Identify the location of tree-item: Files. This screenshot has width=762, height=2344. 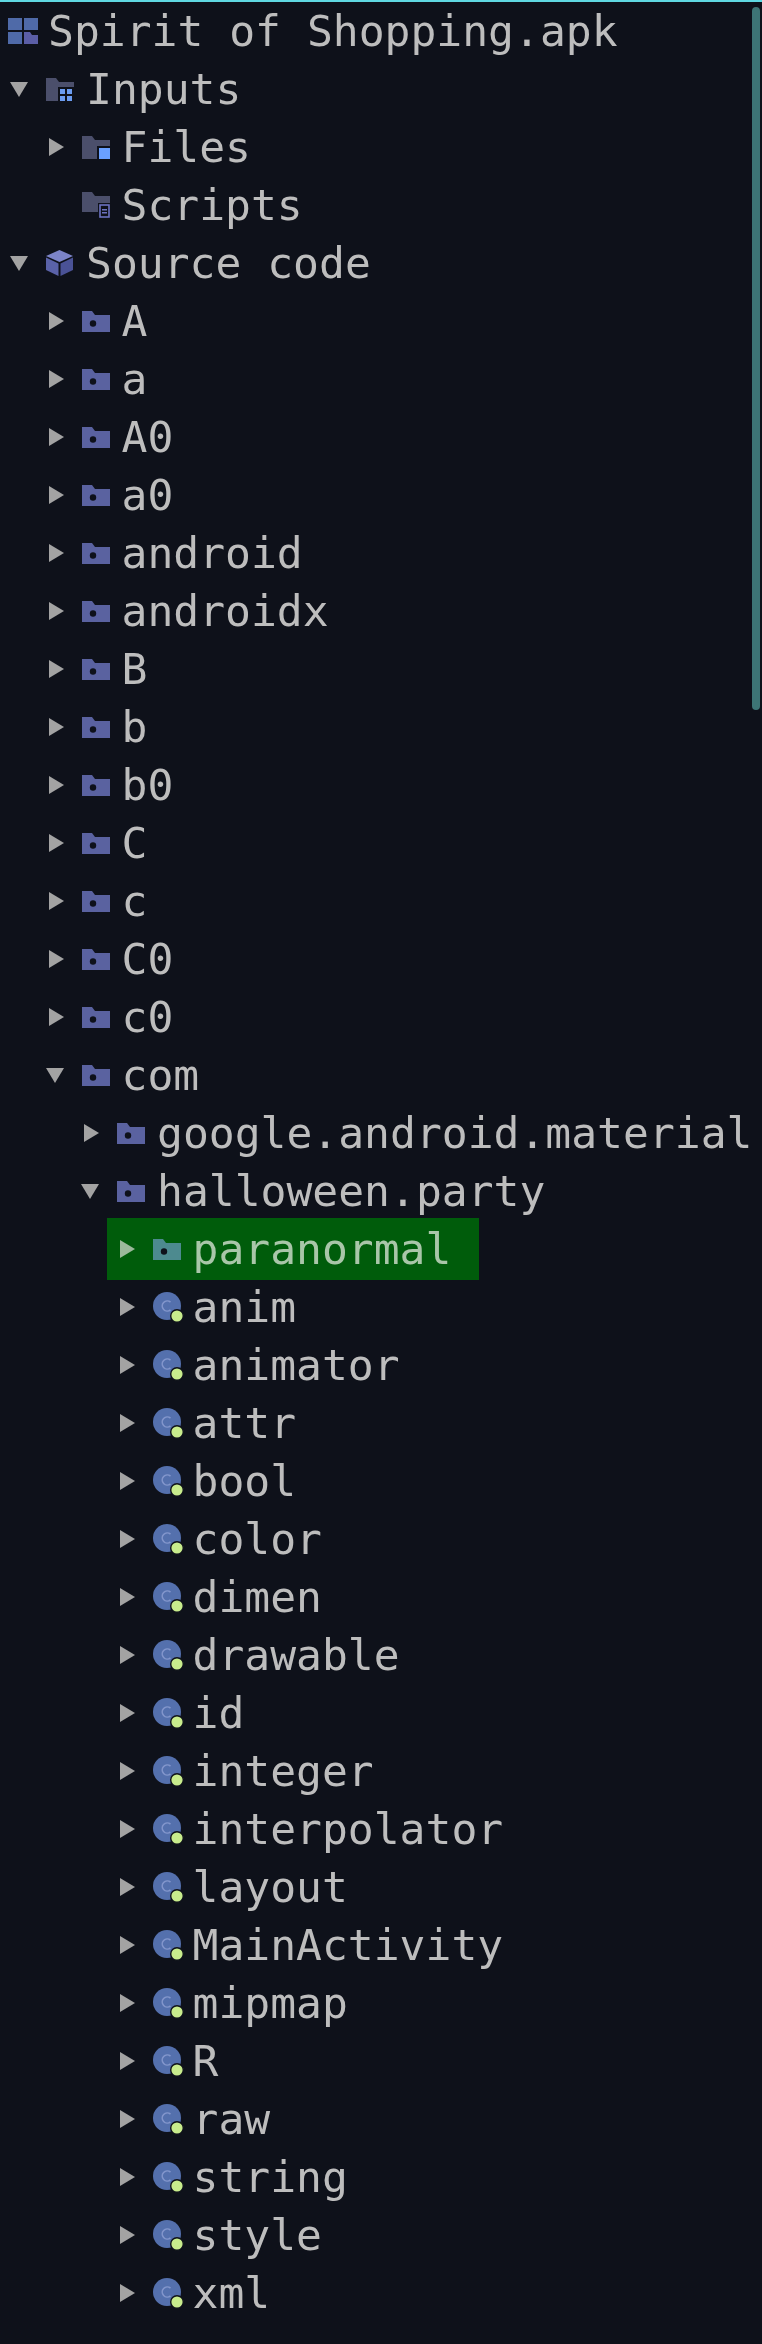
(145, 147).